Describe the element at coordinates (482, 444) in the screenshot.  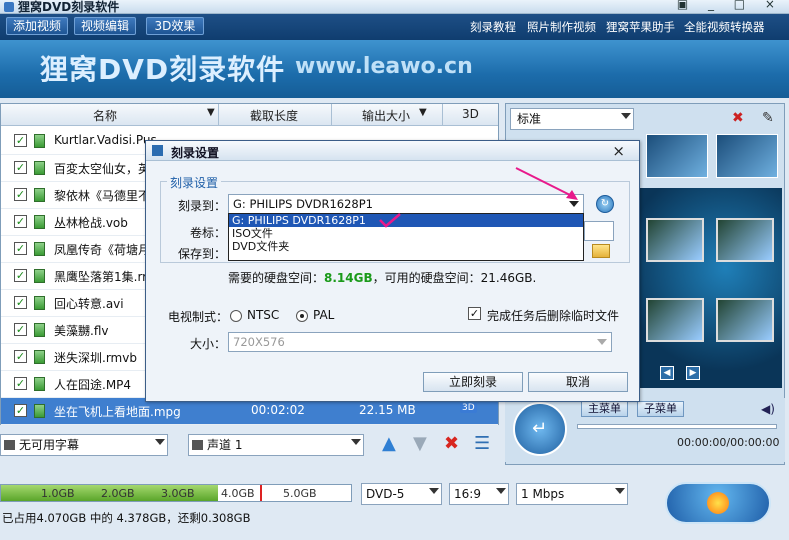
I see `list-settings-icon: ☰` at that location.